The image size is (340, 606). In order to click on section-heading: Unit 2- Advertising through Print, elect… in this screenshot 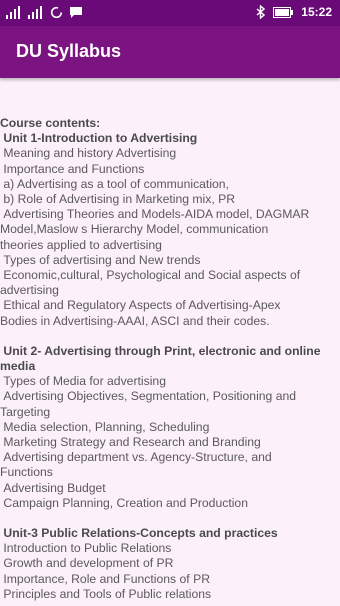, I will do `click(160, 350)`.